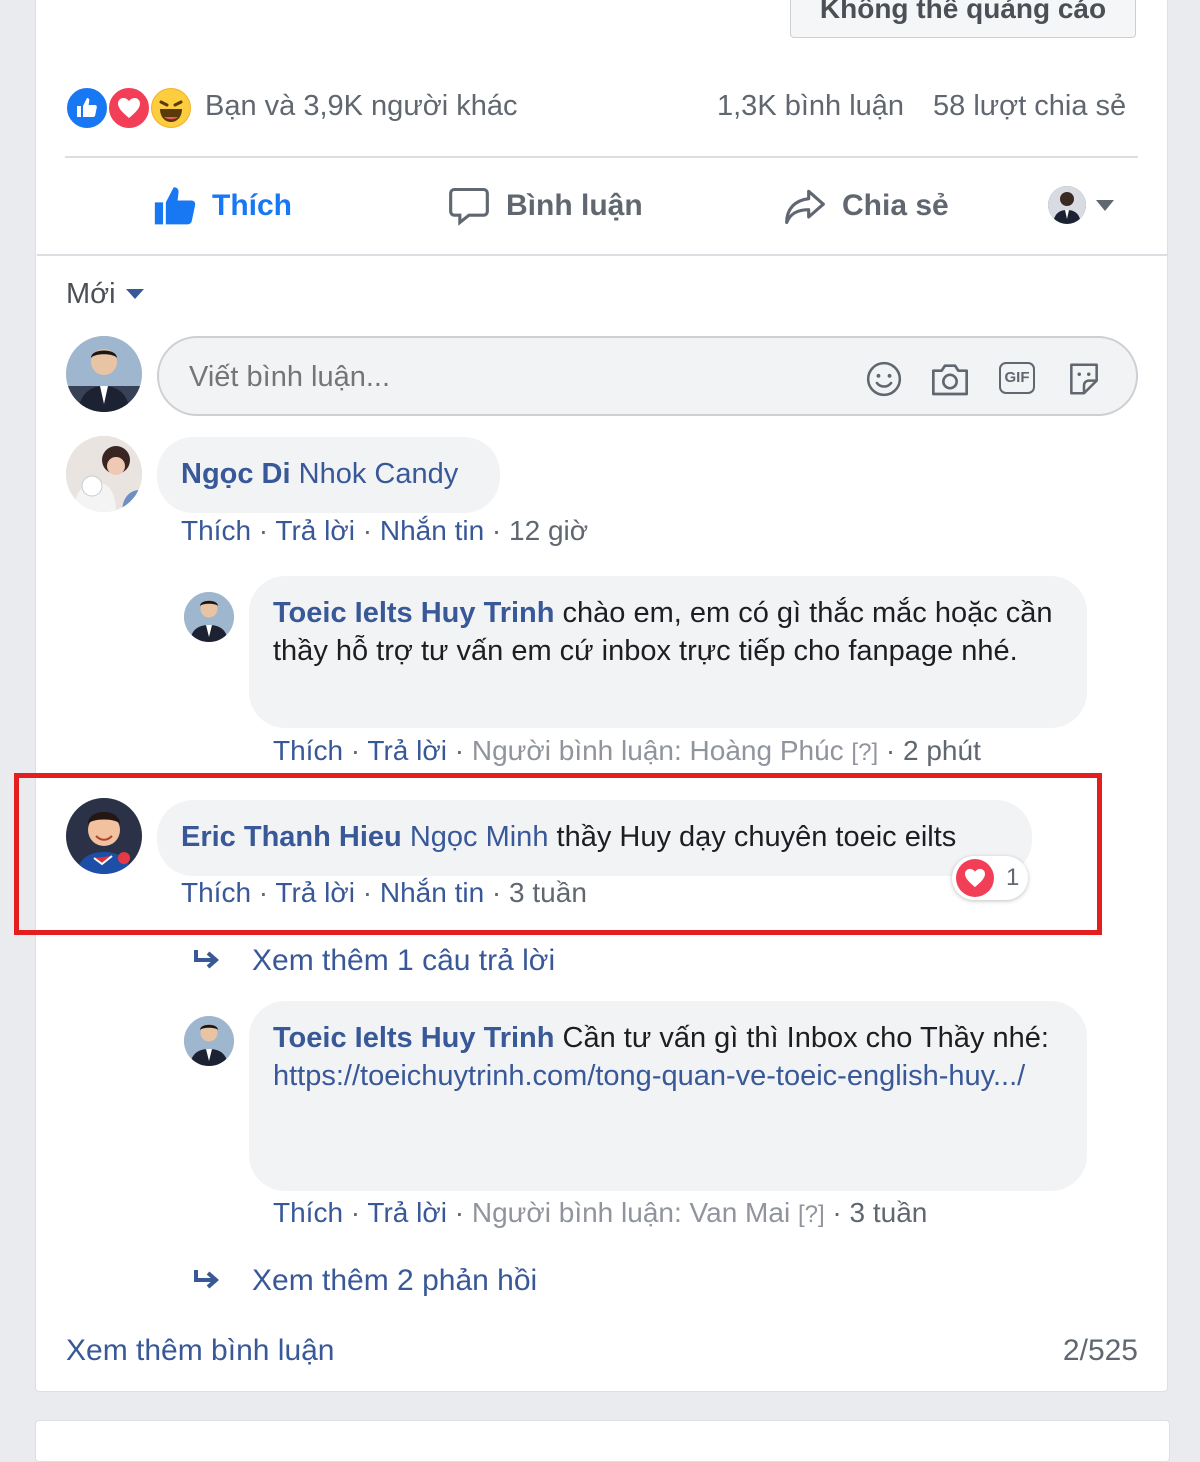 The image size is (1200, 1462). What do you see at coordinates (200, 1351) in the screenshot?
I see `view-more-comments: Xem thêm bình luận` at bounding box center [200, 1351].